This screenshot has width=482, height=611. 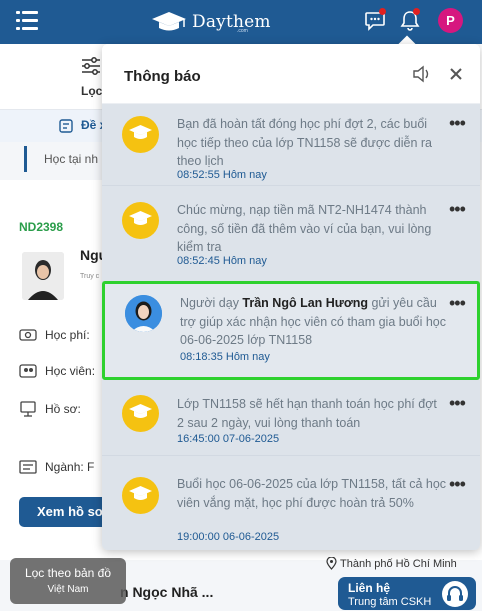 I want to click on notification-time: 08:52:45 Hôm nay, so click(x=222, y=261).